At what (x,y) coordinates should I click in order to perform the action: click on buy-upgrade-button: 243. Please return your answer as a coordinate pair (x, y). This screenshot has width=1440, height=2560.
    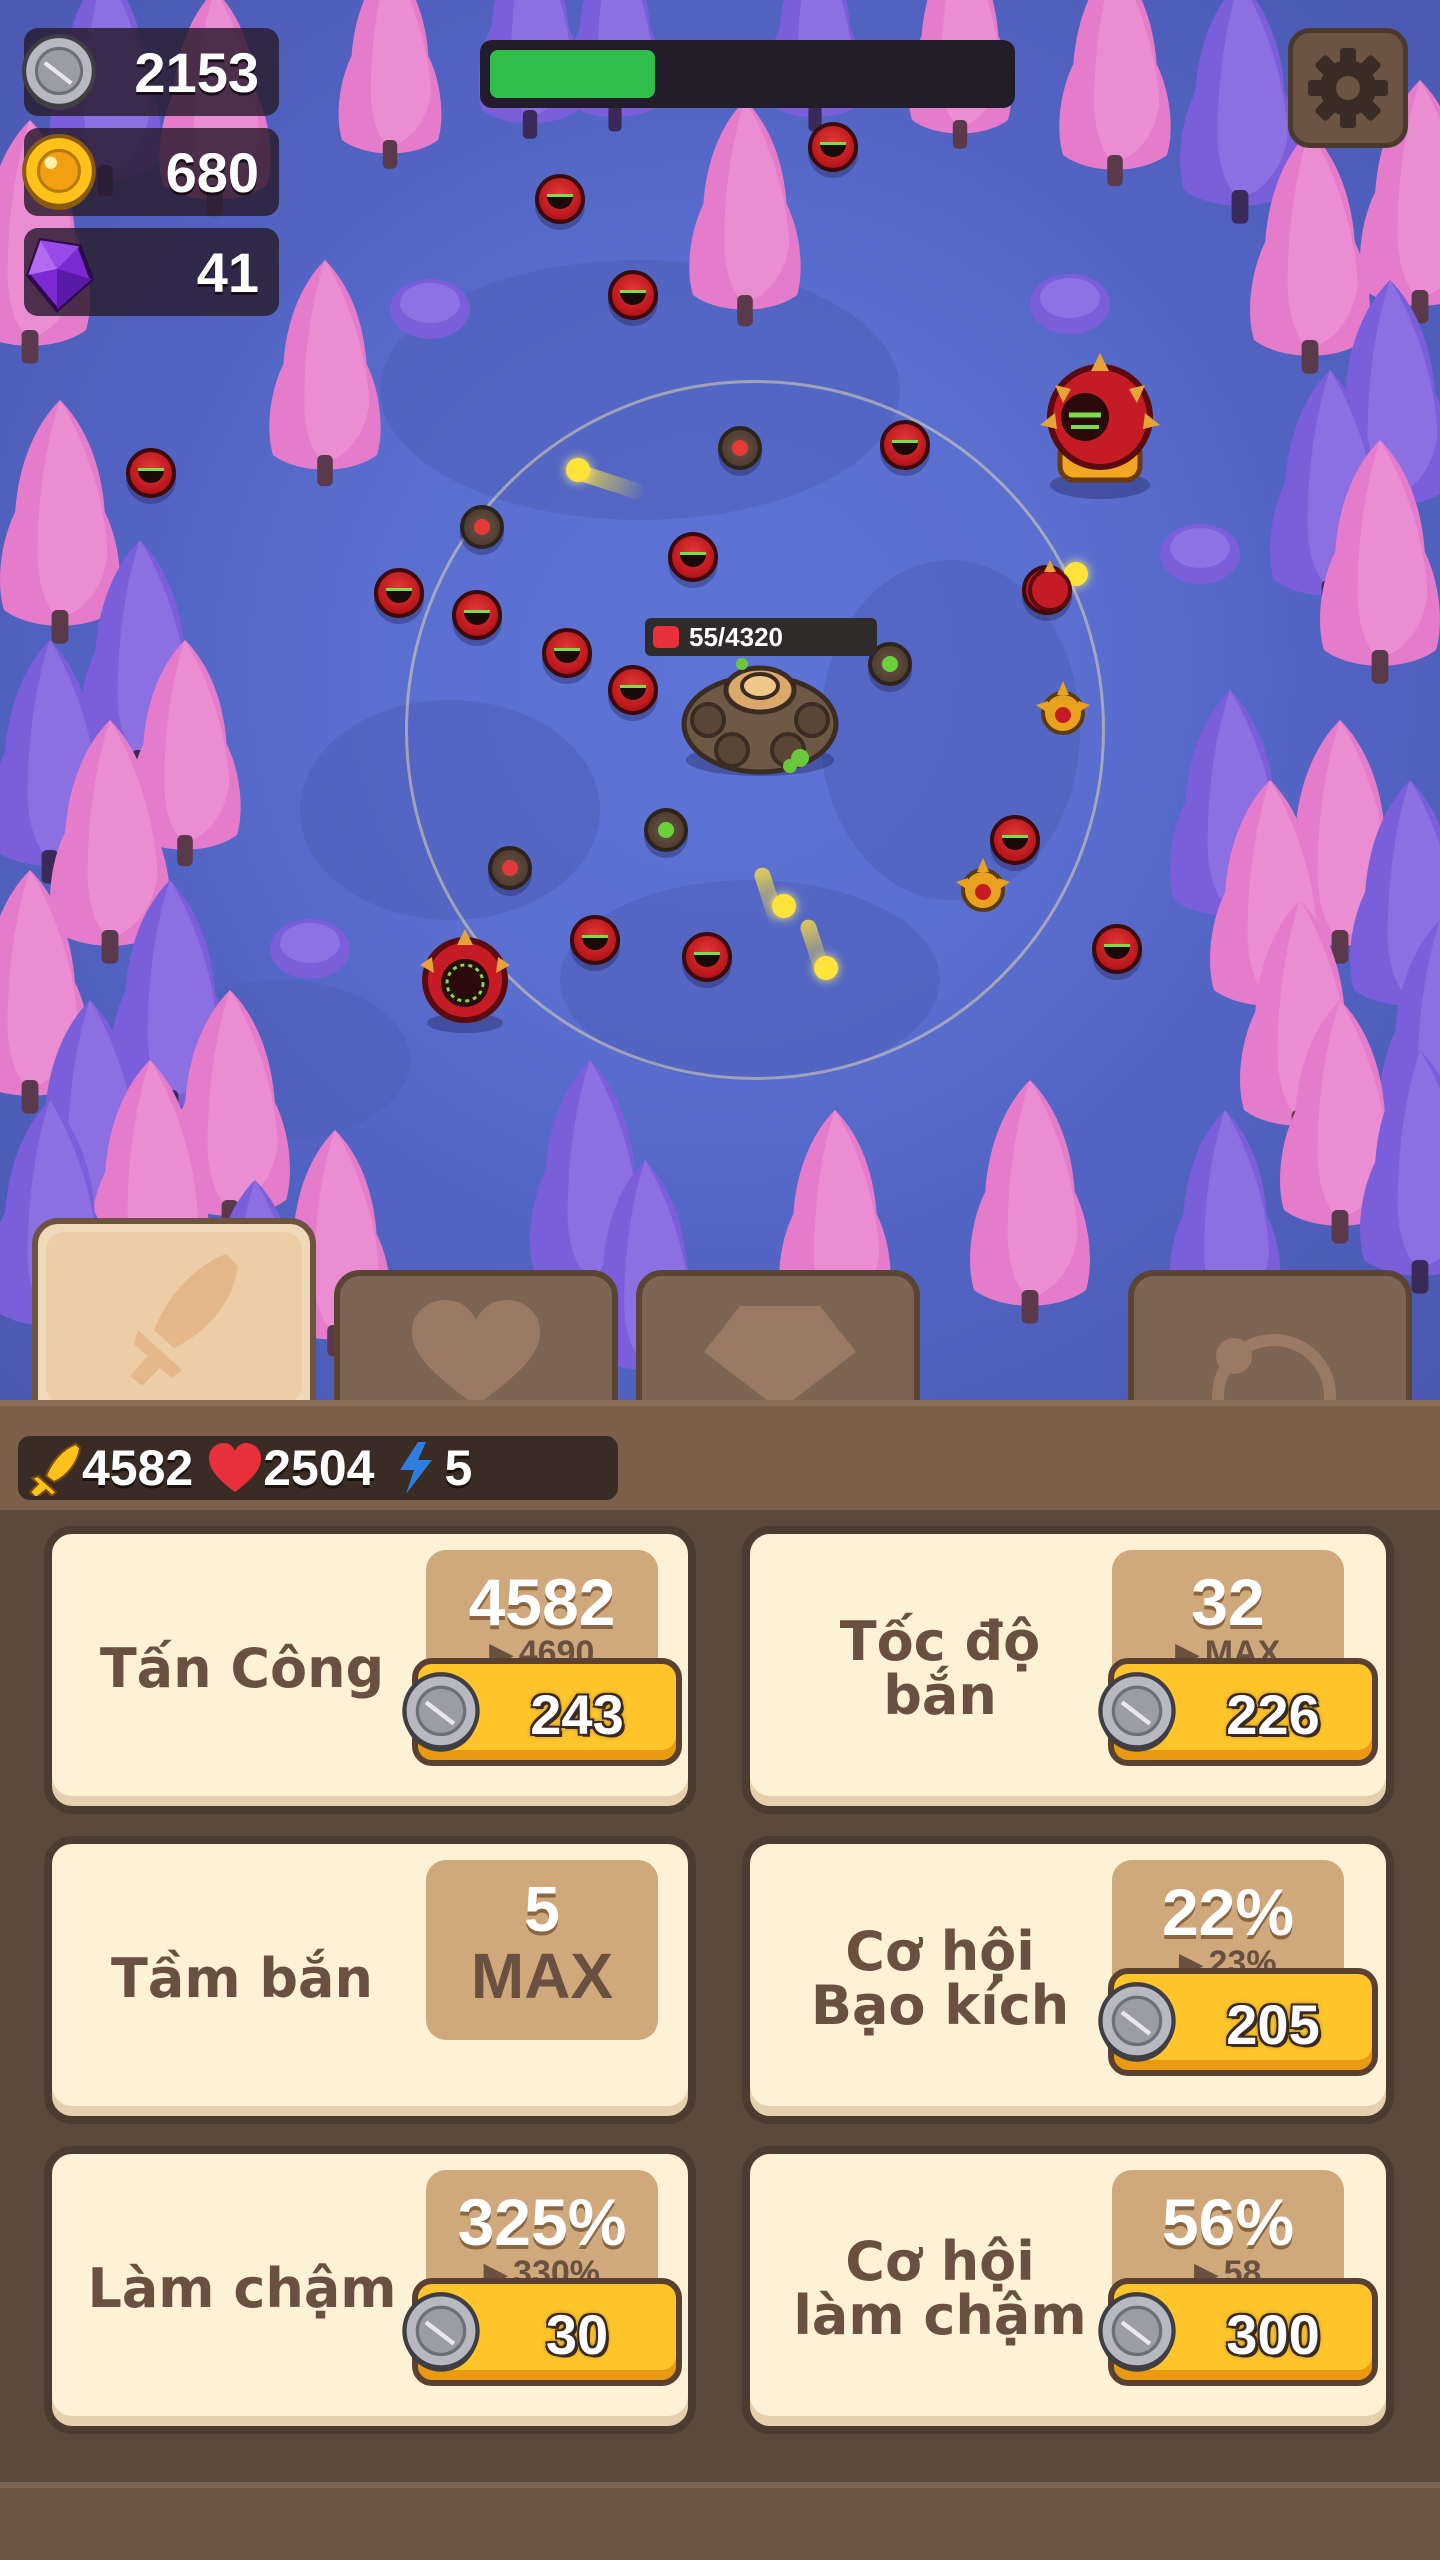
    Looking at the image, I should click on (542, 1712).